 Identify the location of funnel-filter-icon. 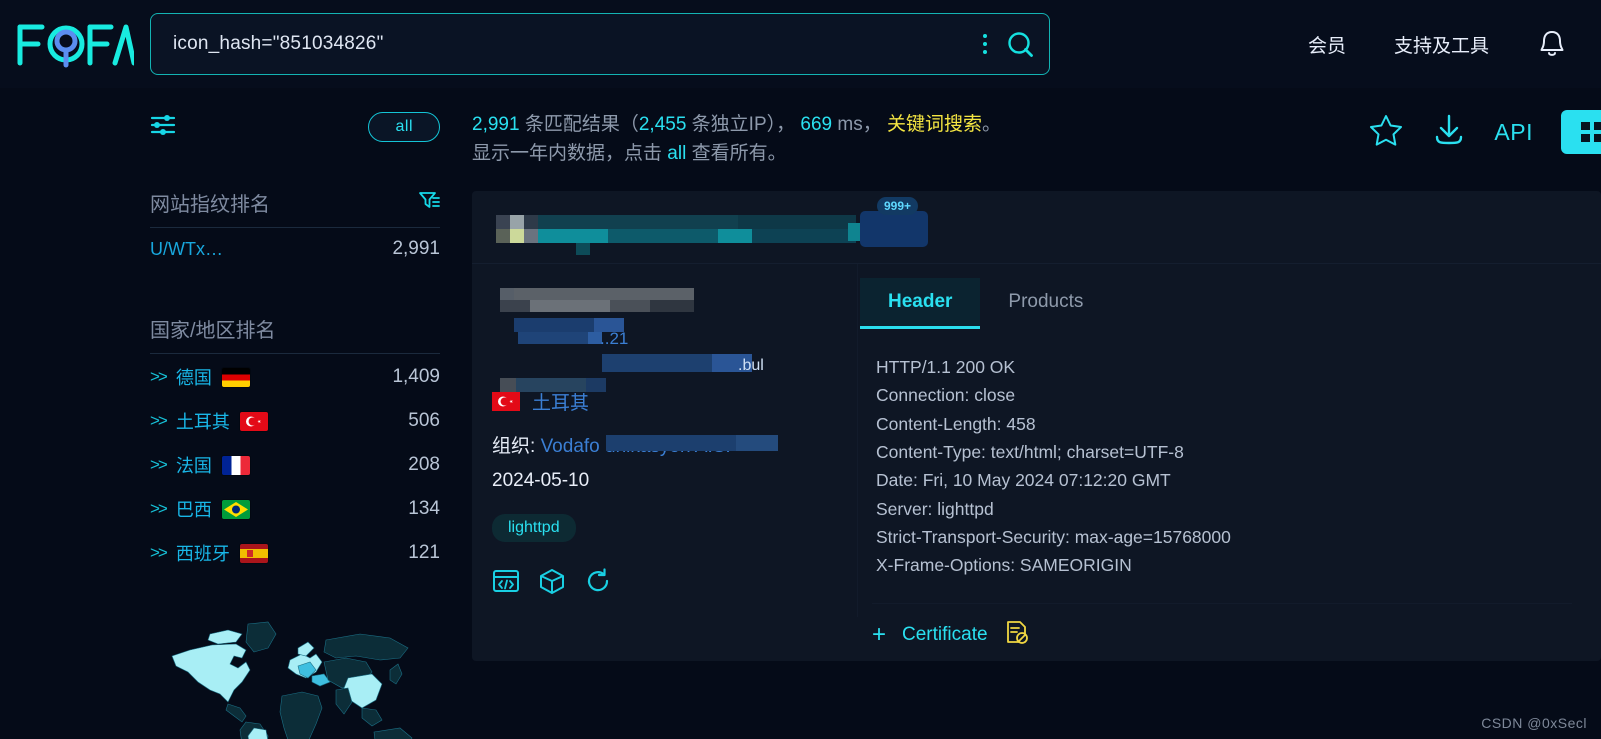
(429, 203).